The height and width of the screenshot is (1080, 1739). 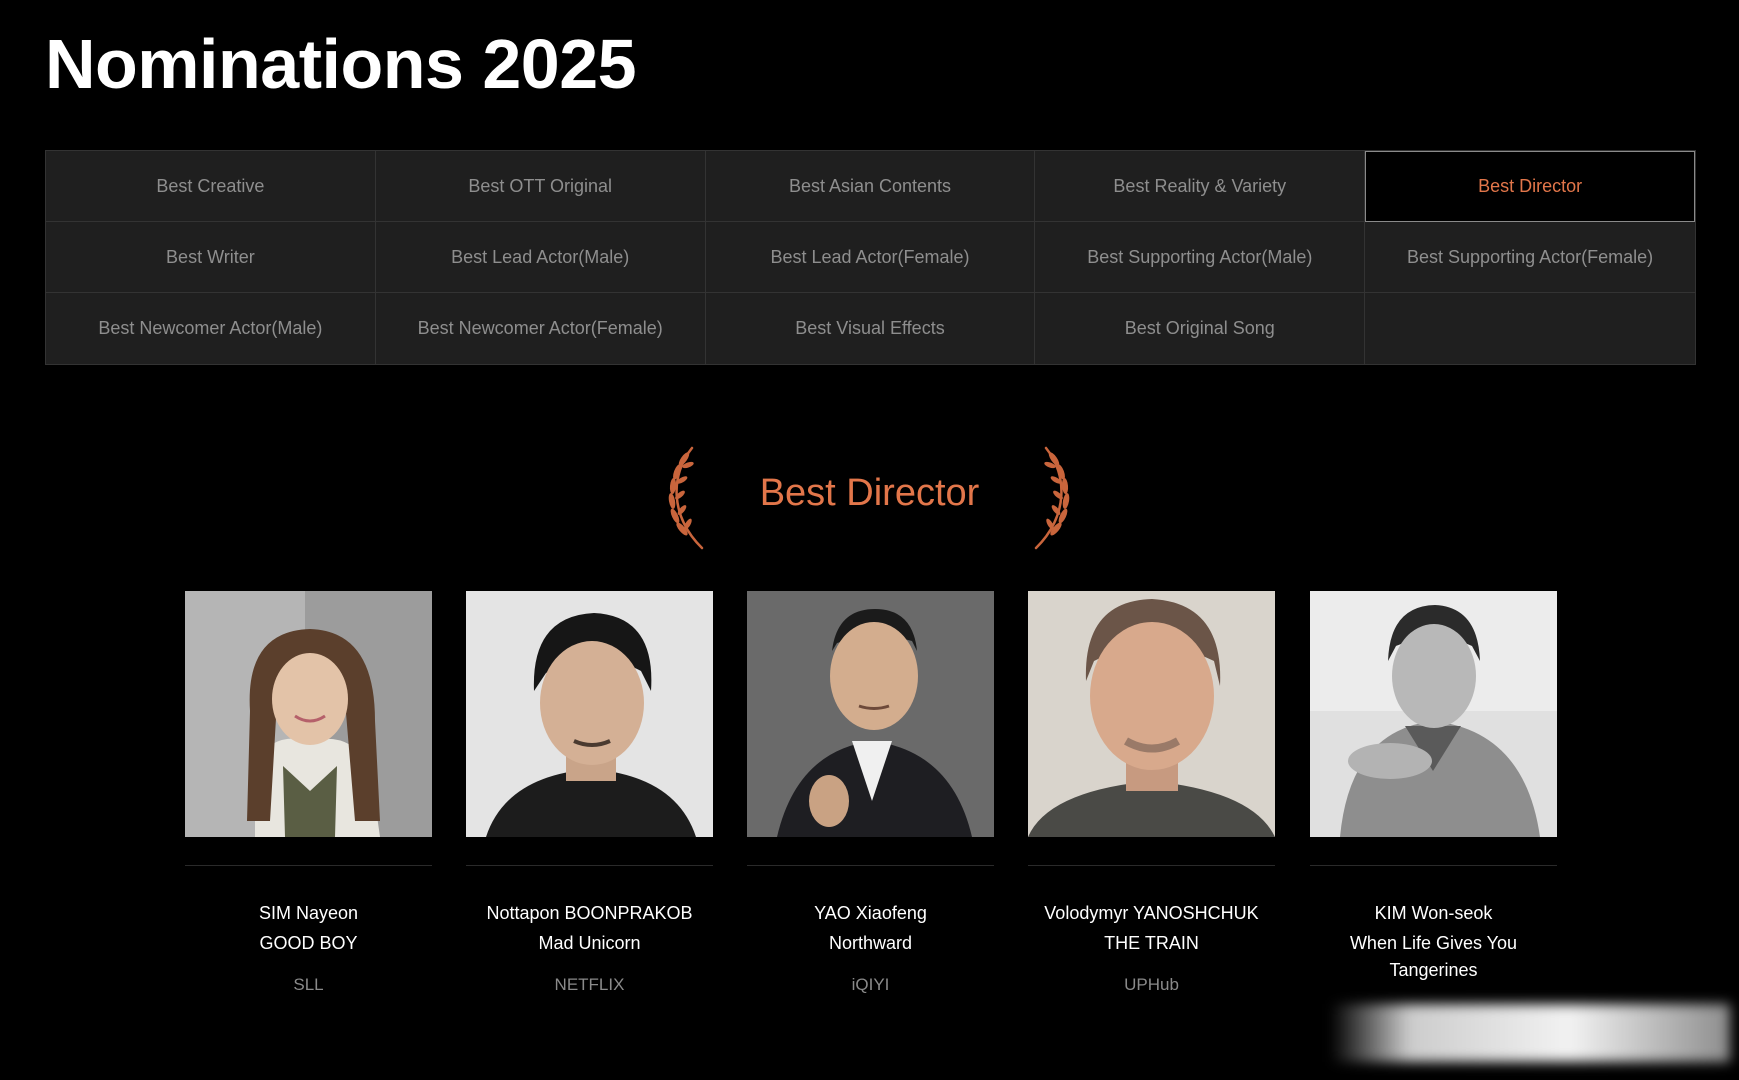 I want to click on nominee-work: Northward, so click(x=870, y=943).